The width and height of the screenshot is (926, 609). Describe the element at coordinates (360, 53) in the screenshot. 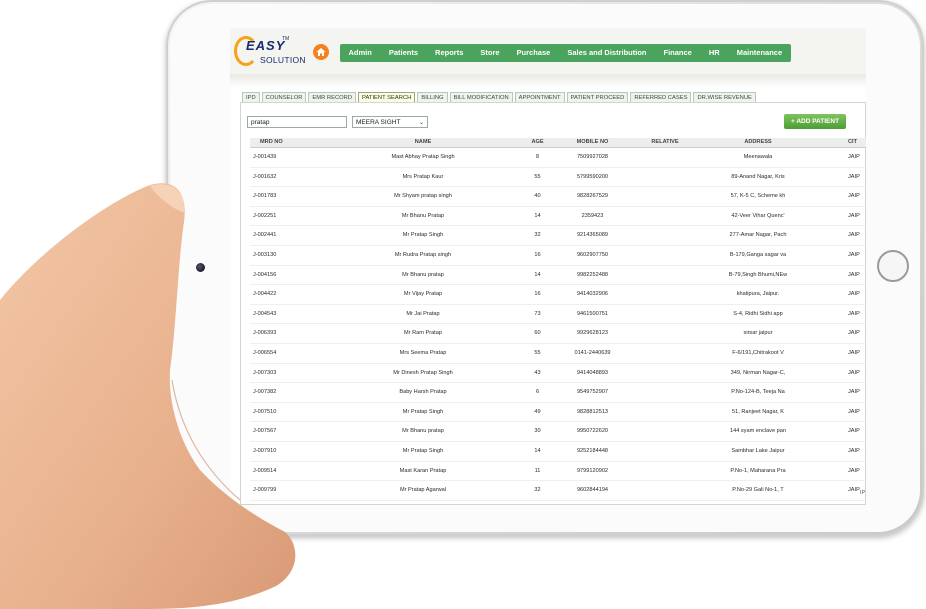

I see `nav-item-admin: Admin` at that location.